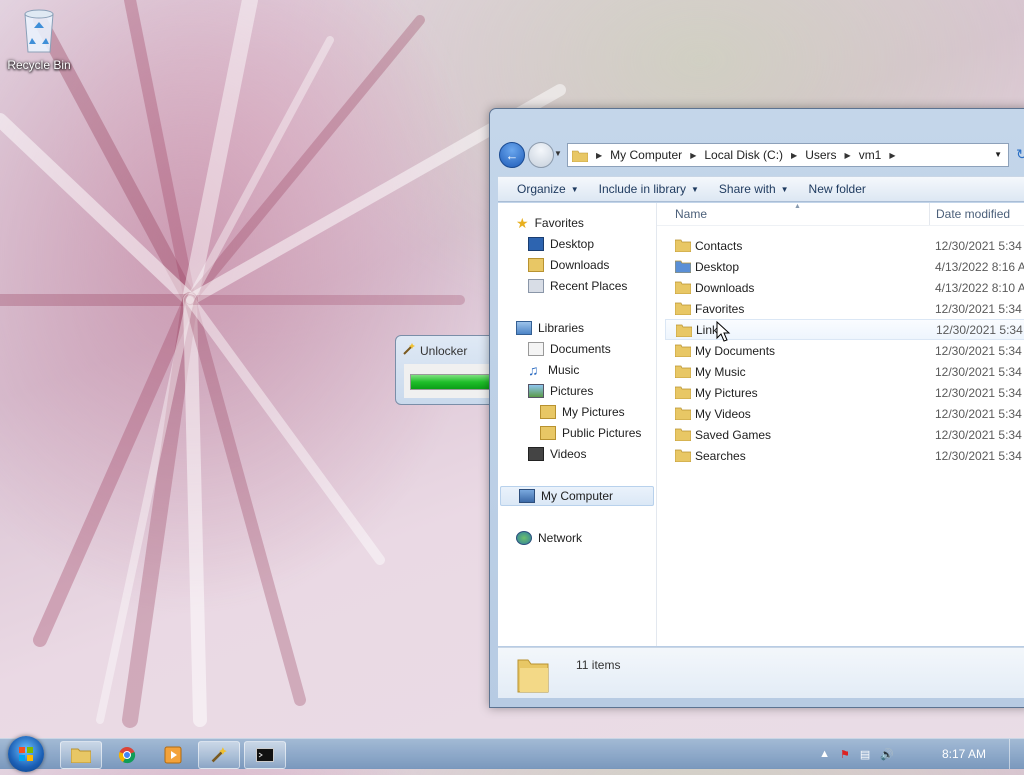 The height and width of the screenshot is (775, 1024). I want to click on nav-desktop-label: Desktop, so click(572, 244).